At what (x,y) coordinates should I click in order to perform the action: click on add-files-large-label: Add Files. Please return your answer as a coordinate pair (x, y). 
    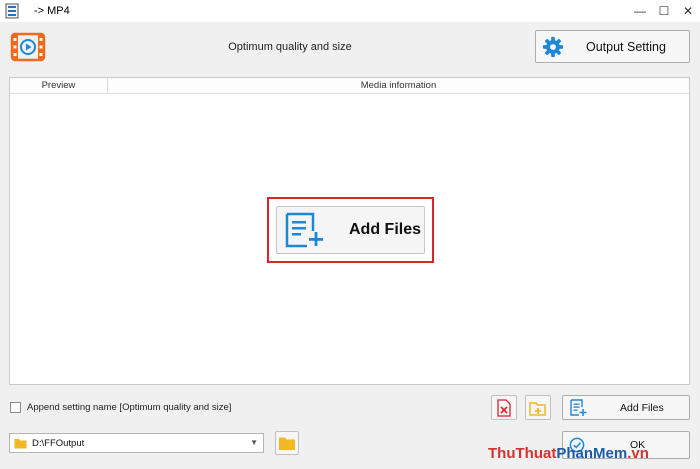
    Looking at the image, I should click on (385, 229).